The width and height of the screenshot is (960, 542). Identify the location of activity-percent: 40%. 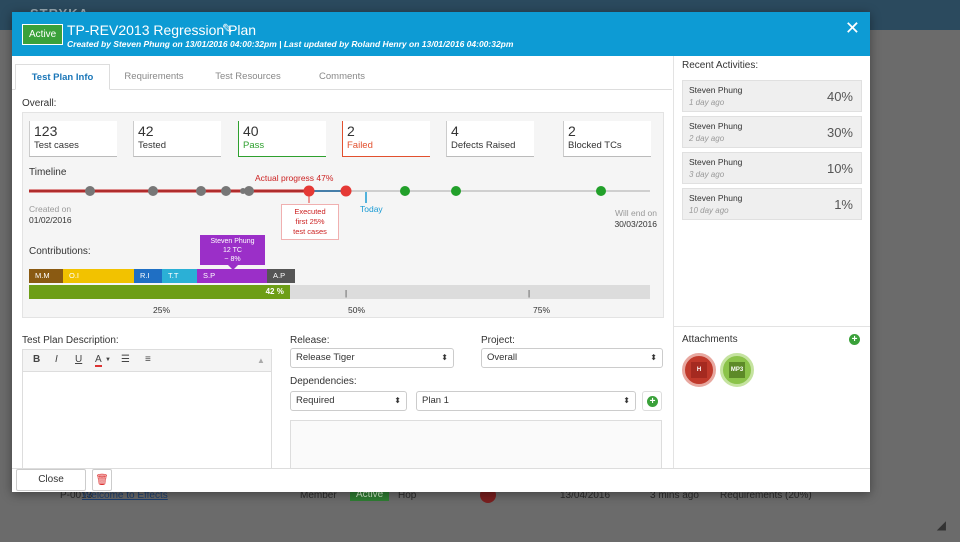
(839, 96).